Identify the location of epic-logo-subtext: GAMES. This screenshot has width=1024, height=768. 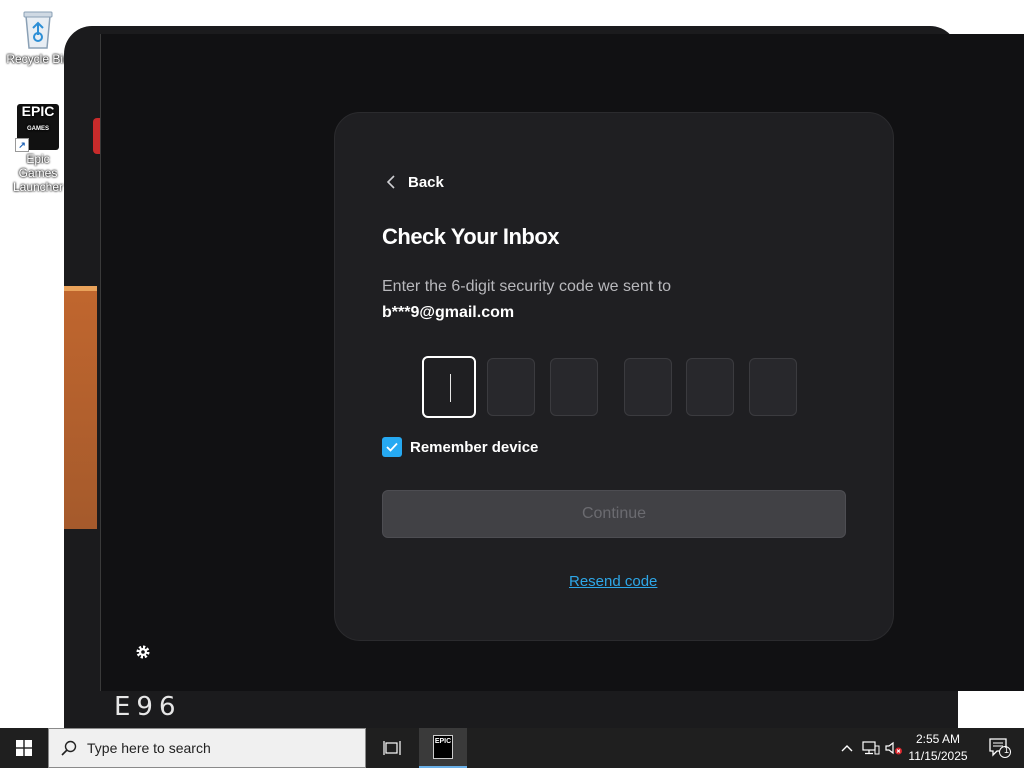
(37, 129).